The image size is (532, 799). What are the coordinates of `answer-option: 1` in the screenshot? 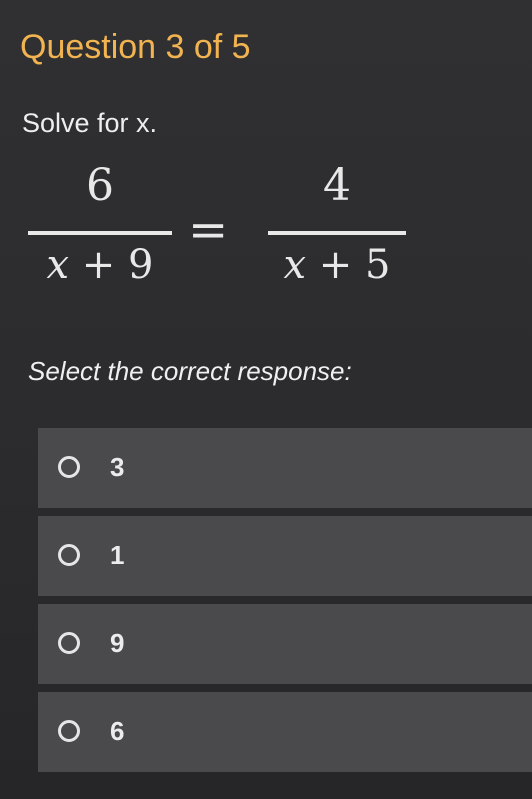 It's located at (285, 556).